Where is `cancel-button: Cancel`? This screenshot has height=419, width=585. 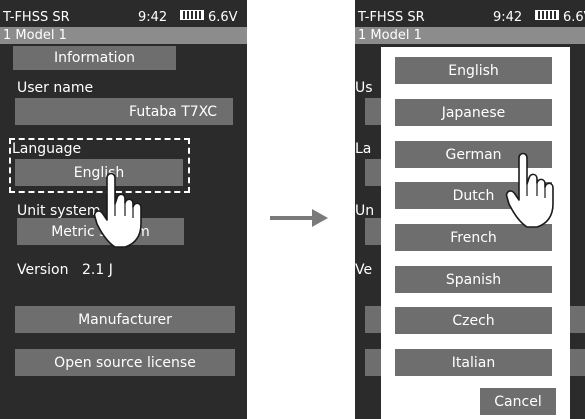 cancel-button: Cancel is located at coordinates (518, 401).